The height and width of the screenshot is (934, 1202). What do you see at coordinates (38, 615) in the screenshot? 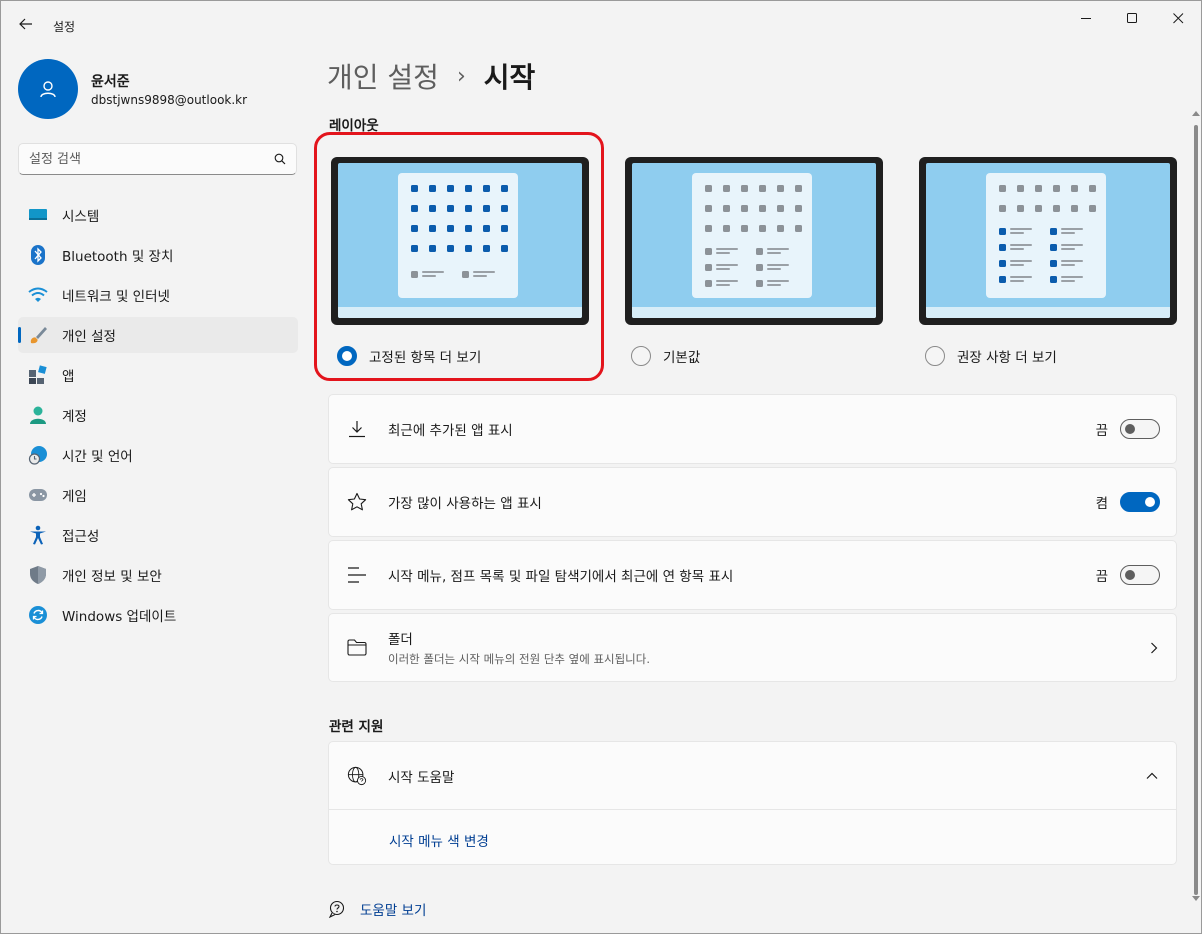
I see `update-icon` at bounding box center [38, 615].